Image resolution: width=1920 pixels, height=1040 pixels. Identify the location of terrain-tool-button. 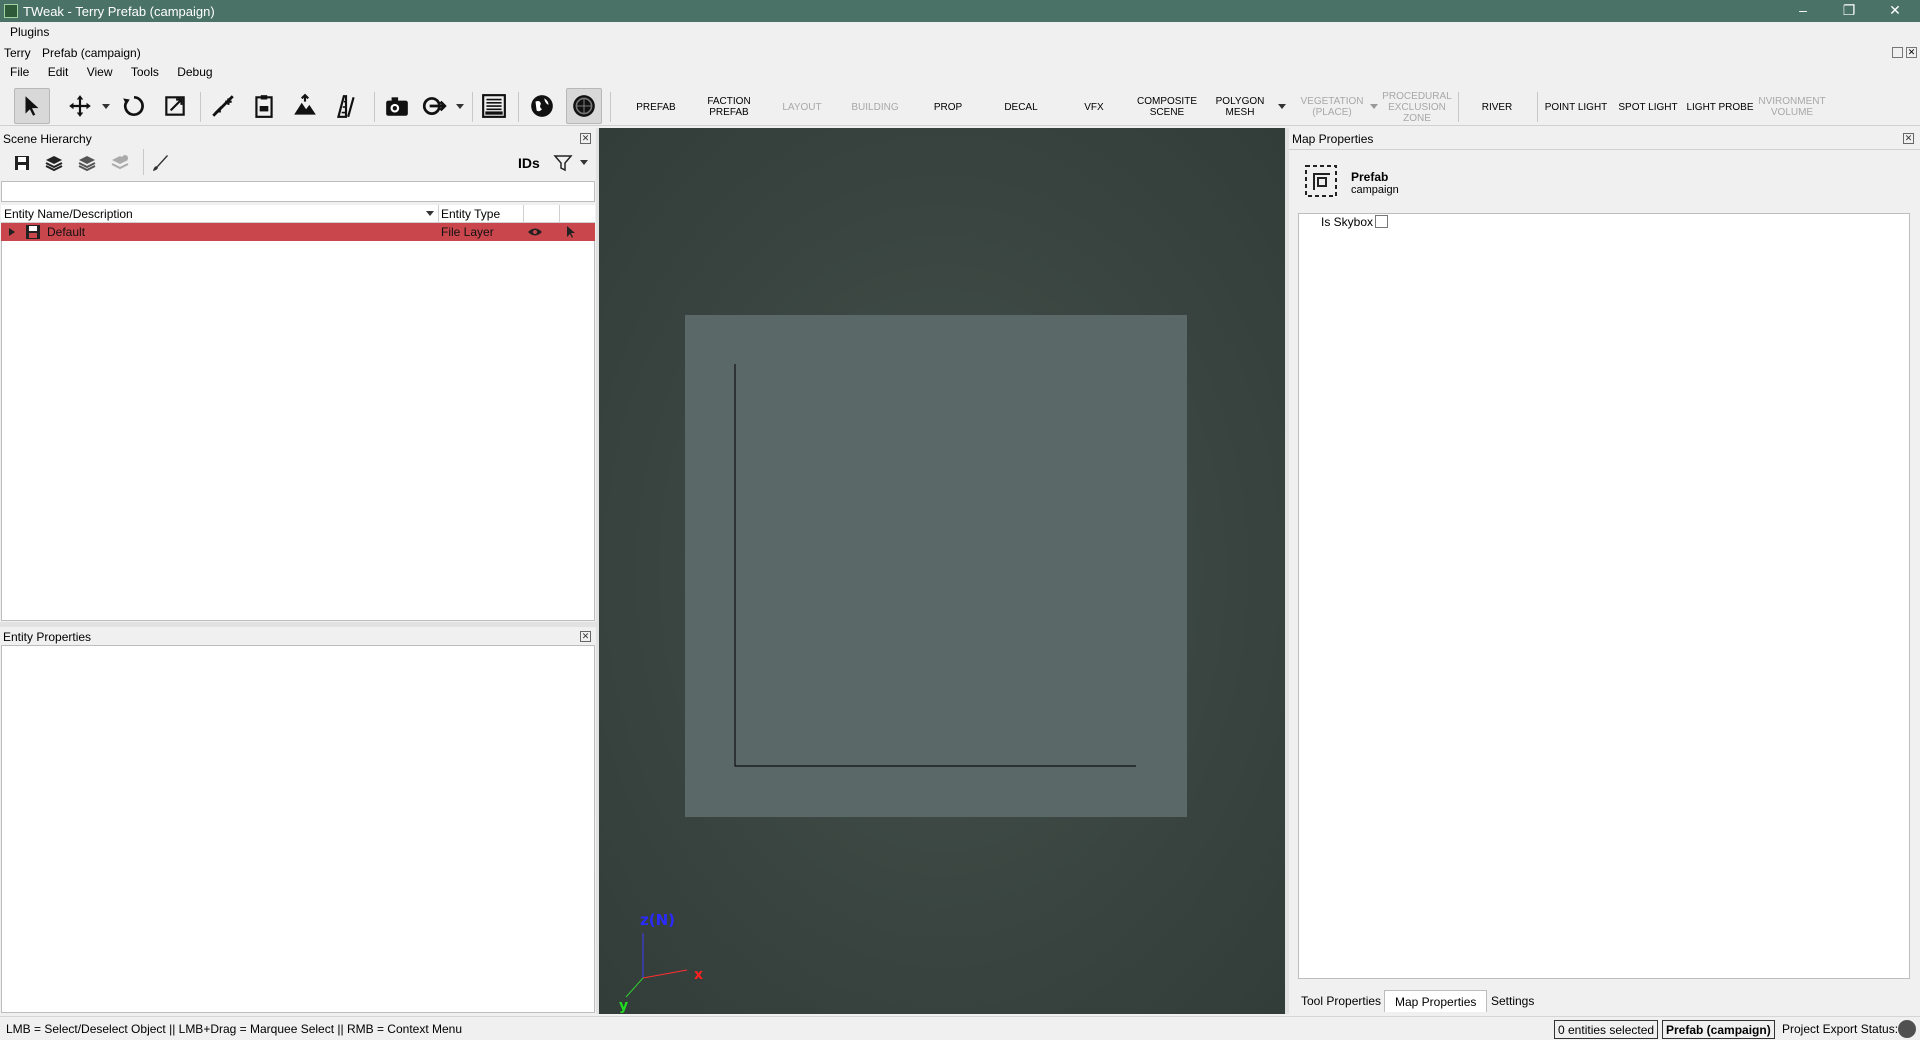
(305, 106).